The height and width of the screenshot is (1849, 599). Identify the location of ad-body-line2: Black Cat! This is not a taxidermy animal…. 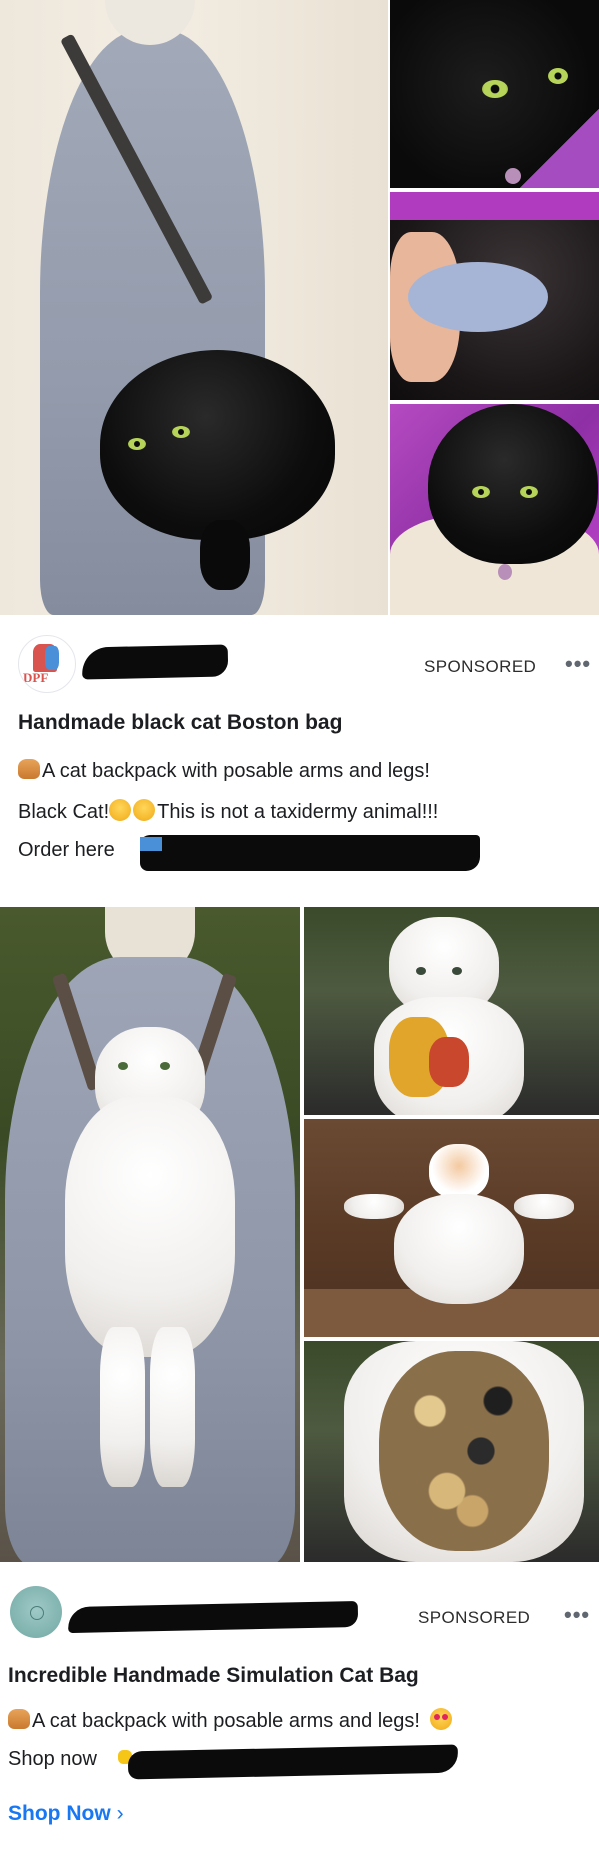
(228, 811).